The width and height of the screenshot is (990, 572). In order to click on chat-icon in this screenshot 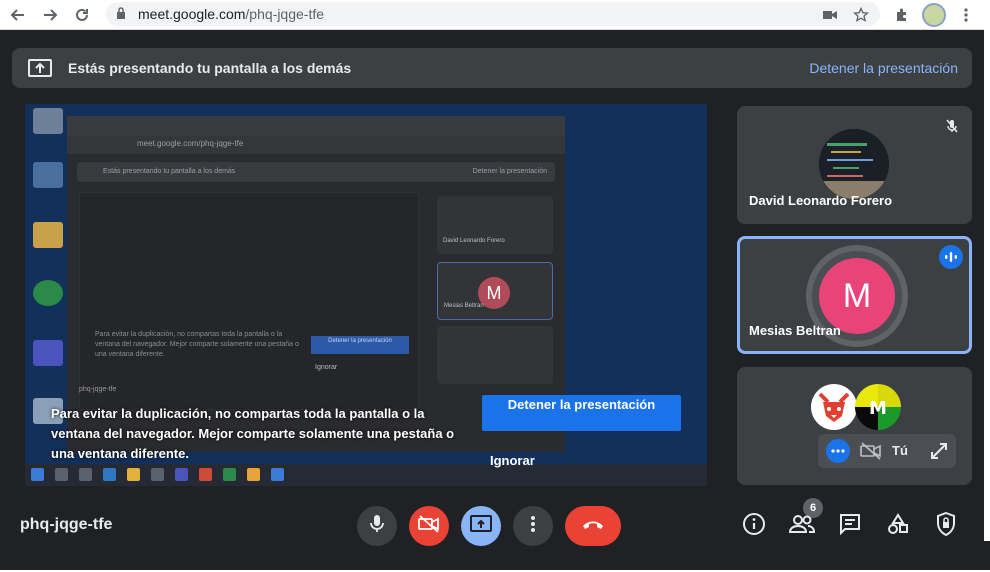, I will do `click(850, 526)`.